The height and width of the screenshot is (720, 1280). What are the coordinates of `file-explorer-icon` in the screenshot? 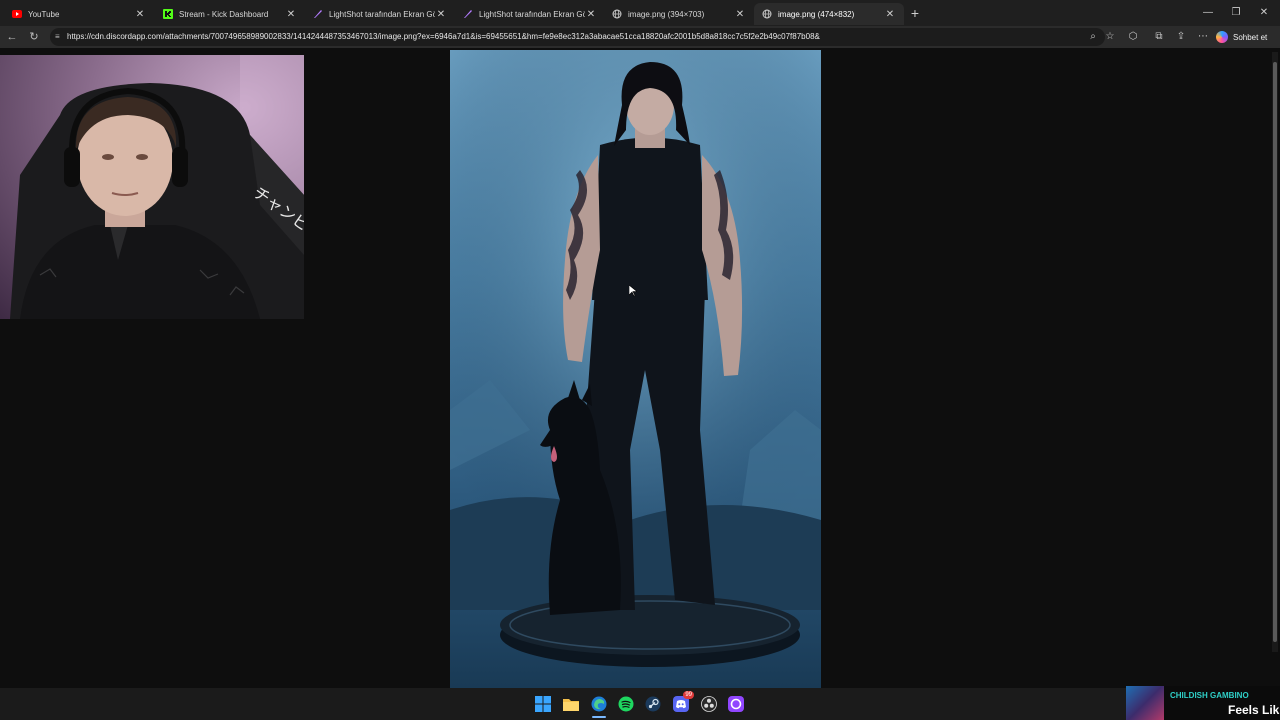 It's located at (571, 704).